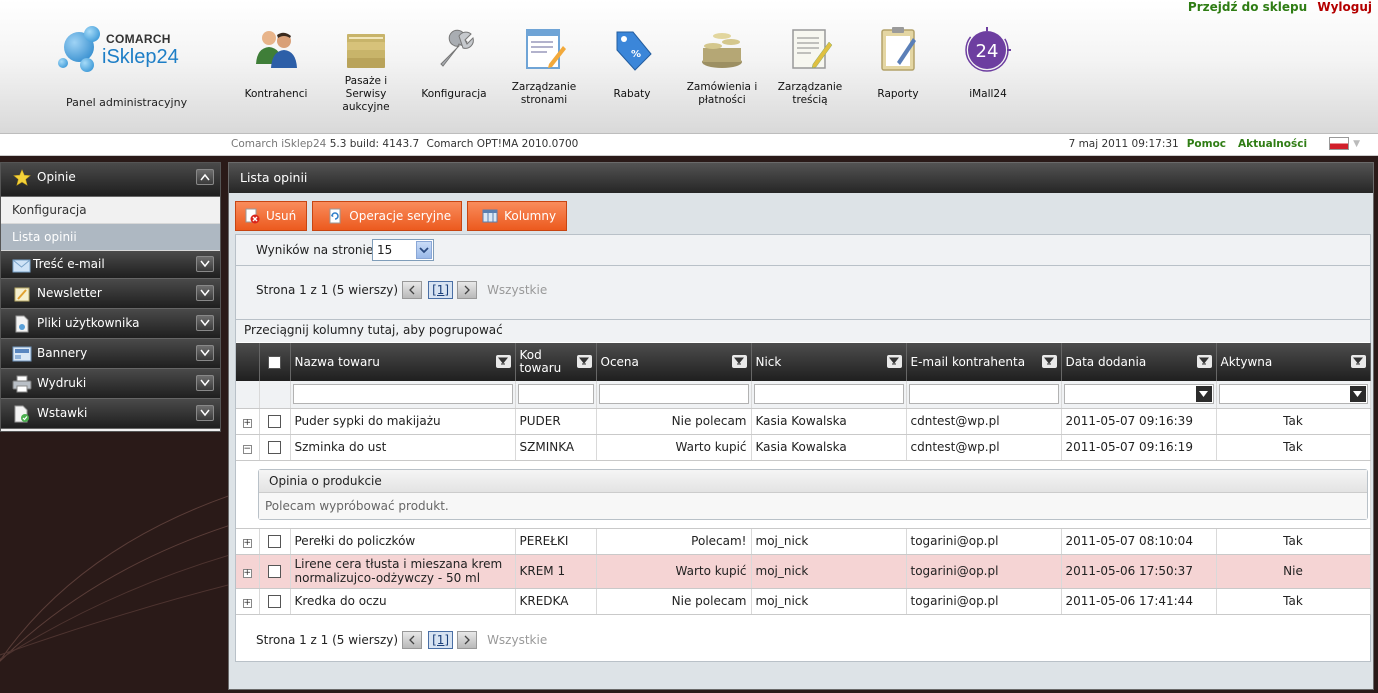 This screenshot has width=1378, height=693. What do you see at coordinates (110, 180) in the screenshot?
I see `sidebar-section-opinie: Opinie` at bounding box center [110, 180].